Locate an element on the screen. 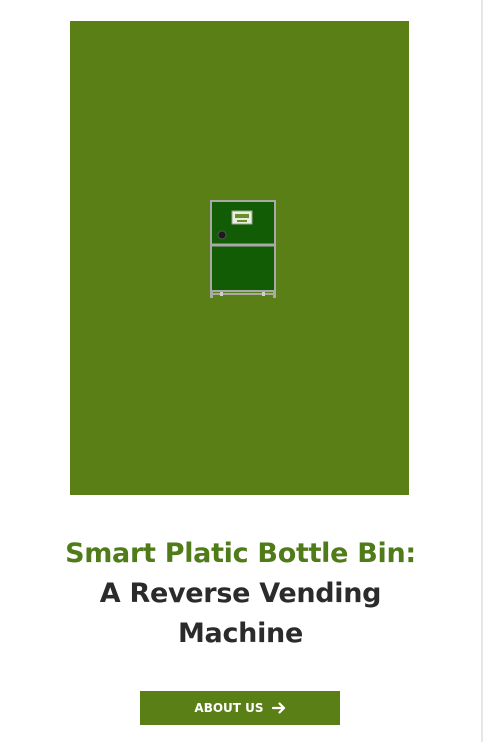  vending-machine-illustration is located at coordinates (243, 249).